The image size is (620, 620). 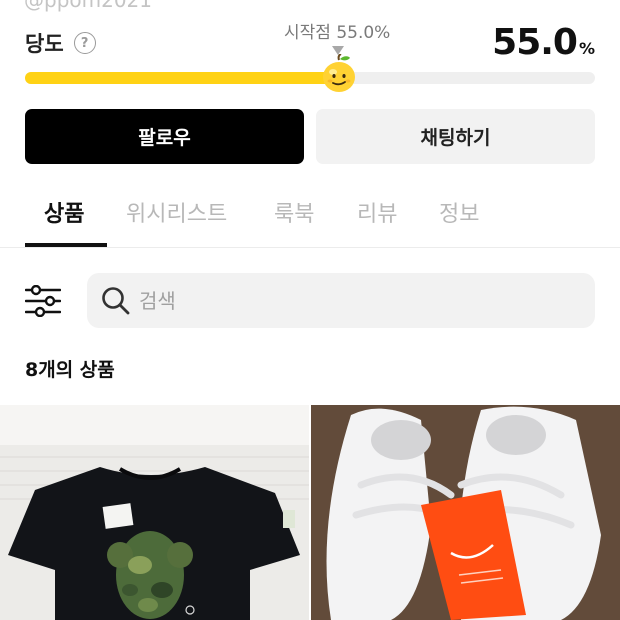 What do you see at coordinates (88, 6) in the screenshot?
I see `profile-handle: @ppom2021` at bounding box center [88, 6].